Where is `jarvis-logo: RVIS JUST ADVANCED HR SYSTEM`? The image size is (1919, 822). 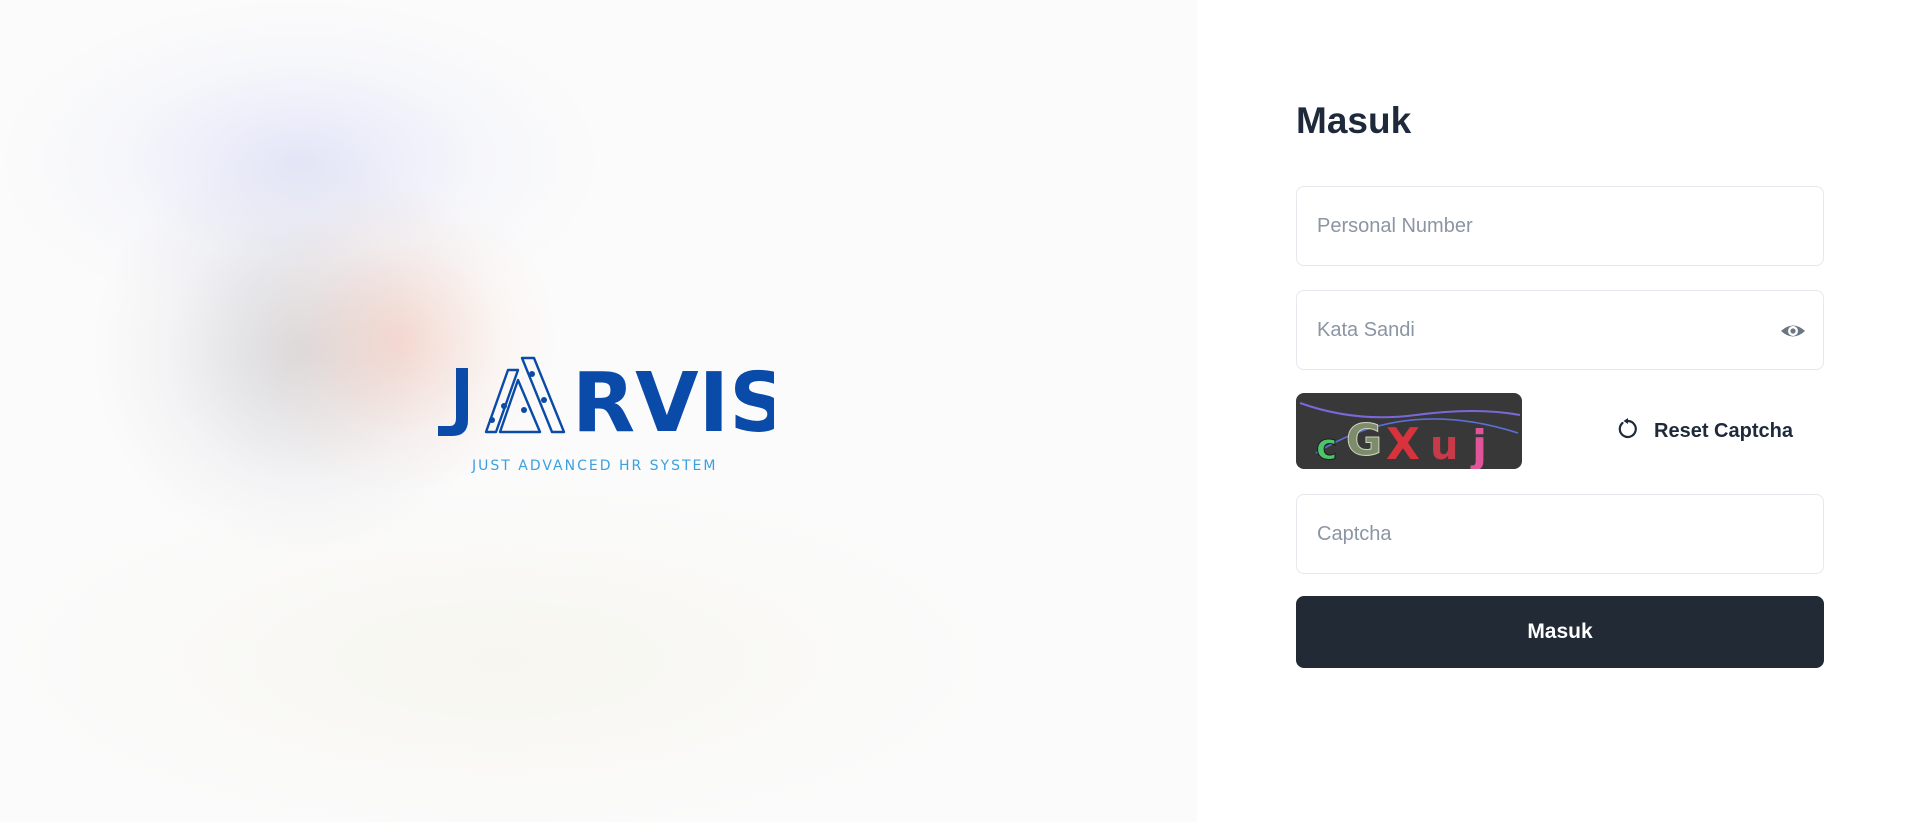 jarvis-logo: RVIS JUST ADVANCED HR SYSTEM is located at coordinates (604, 415).